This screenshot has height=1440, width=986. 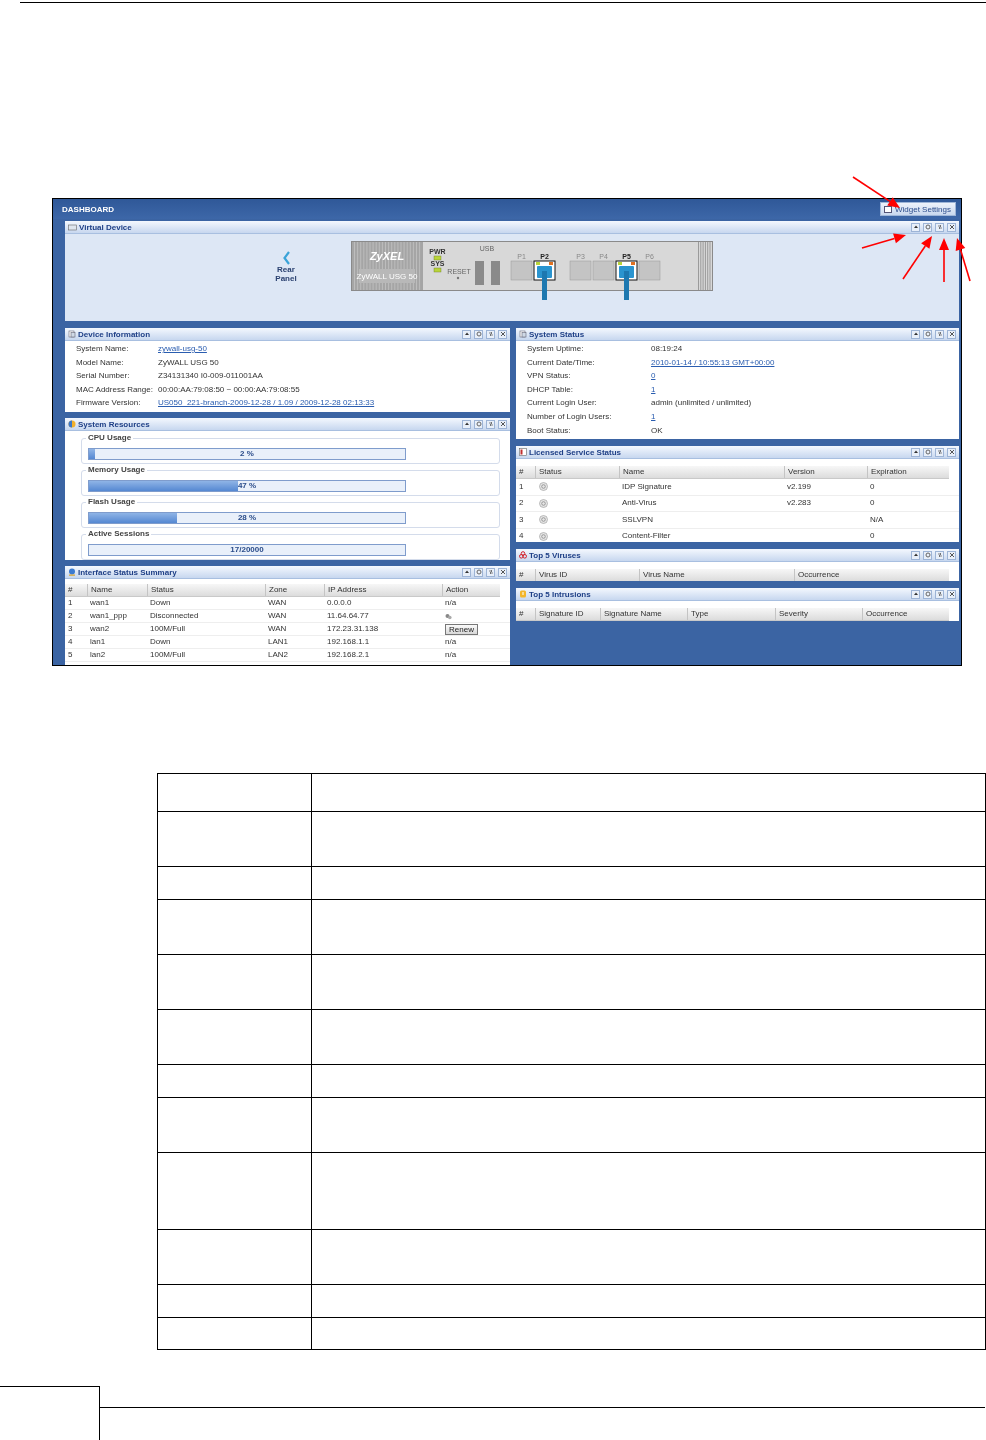 What do you see at coordinates (88, 209) in the screenshot?
I see `dashboard-title: DASHBOARD` at bounding box center [88, 209].